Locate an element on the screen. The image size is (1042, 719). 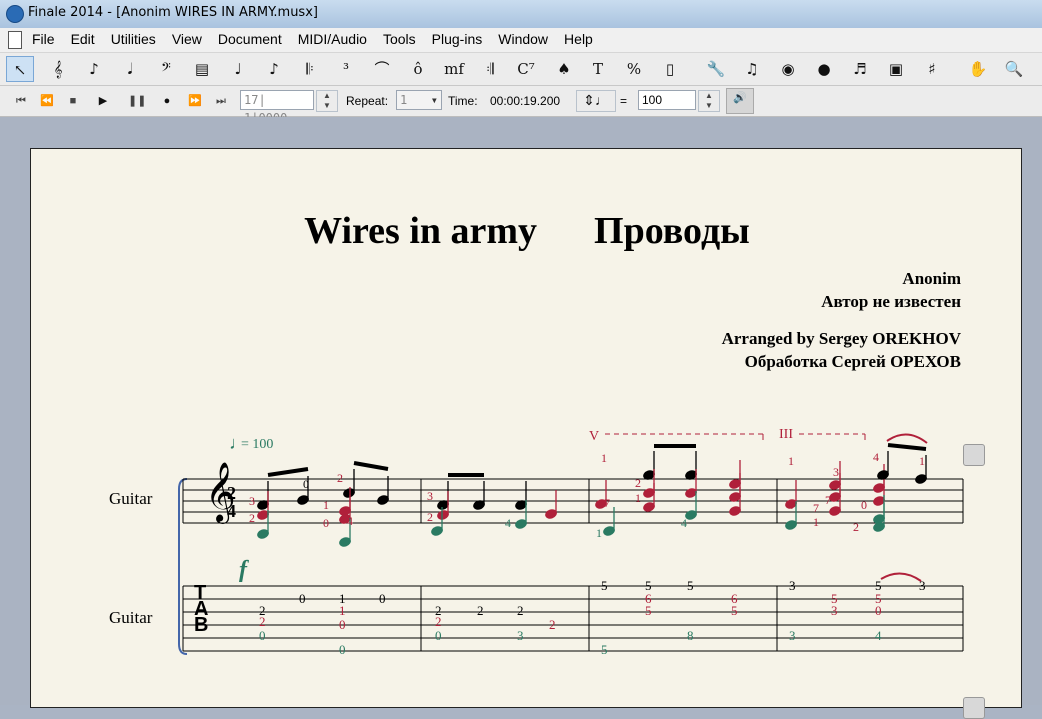
menu-item-tools: Tools is located at coordinates (399, 39).